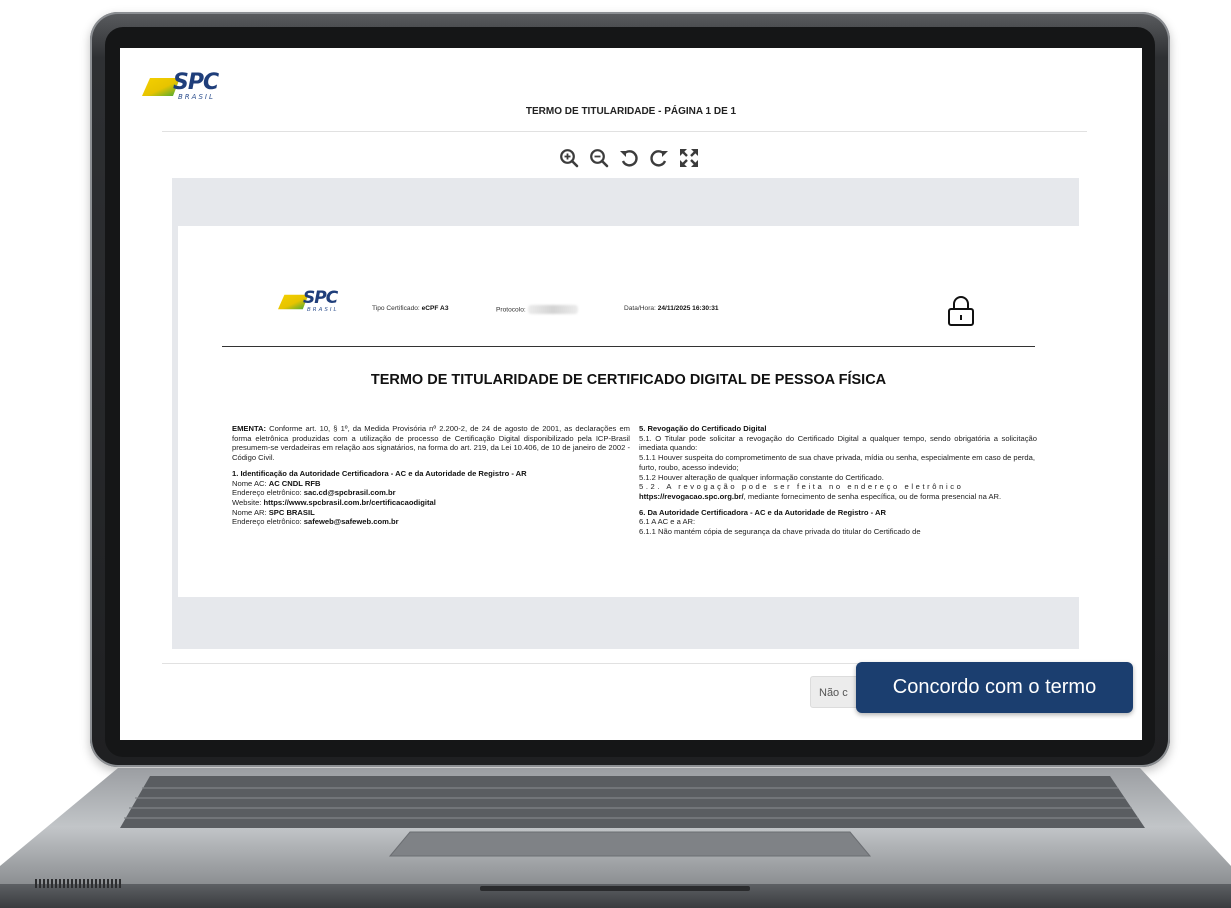 This screenshot has height=908, width=1231. I want to click on datetime-label: Data/Hora:, so click(641, 308).